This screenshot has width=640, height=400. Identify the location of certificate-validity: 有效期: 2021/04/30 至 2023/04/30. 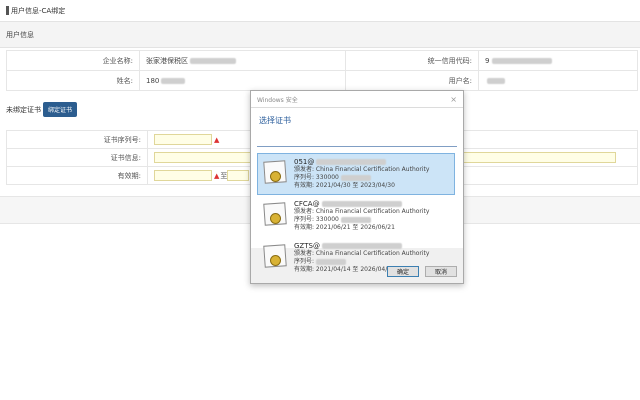
(344, 185).